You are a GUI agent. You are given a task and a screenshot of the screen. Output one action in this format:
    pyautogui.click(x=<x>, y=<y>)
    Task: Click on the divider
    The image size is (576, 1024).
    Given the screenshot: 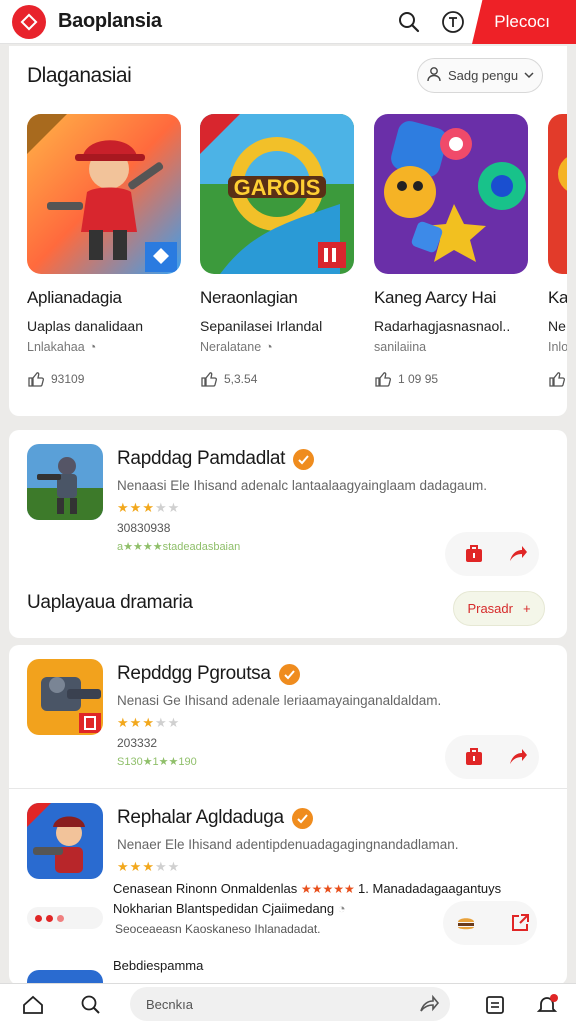 What is the action you would take?
    pyautogui.click(x=288, y=788)
    